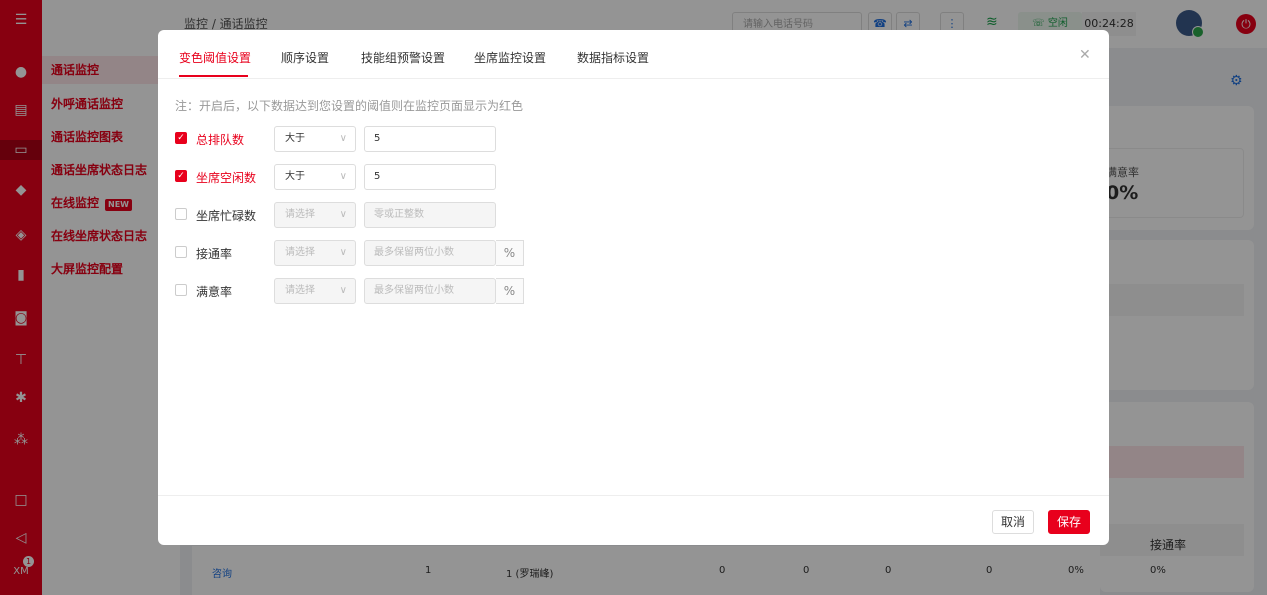 This screenshot has width=1267, height=595. I want to click on connection-rate-label: 接通率, so click(214, 254).